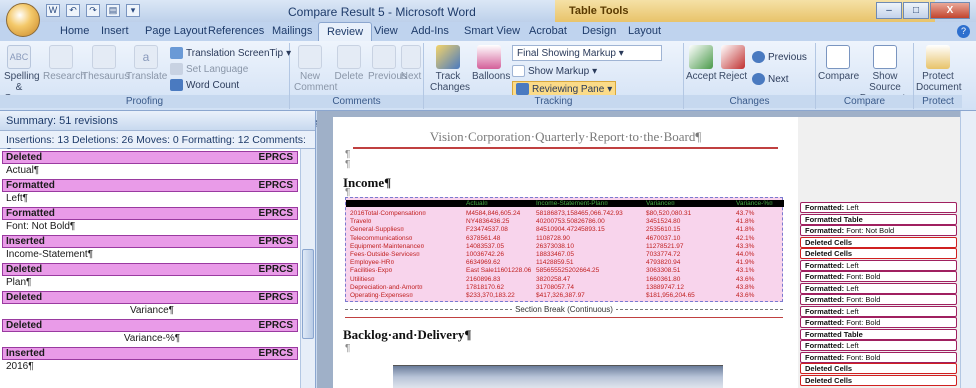  Describe the element at coordinates (53, 10) in the screenshot. I see `word-icon: W` at that location.